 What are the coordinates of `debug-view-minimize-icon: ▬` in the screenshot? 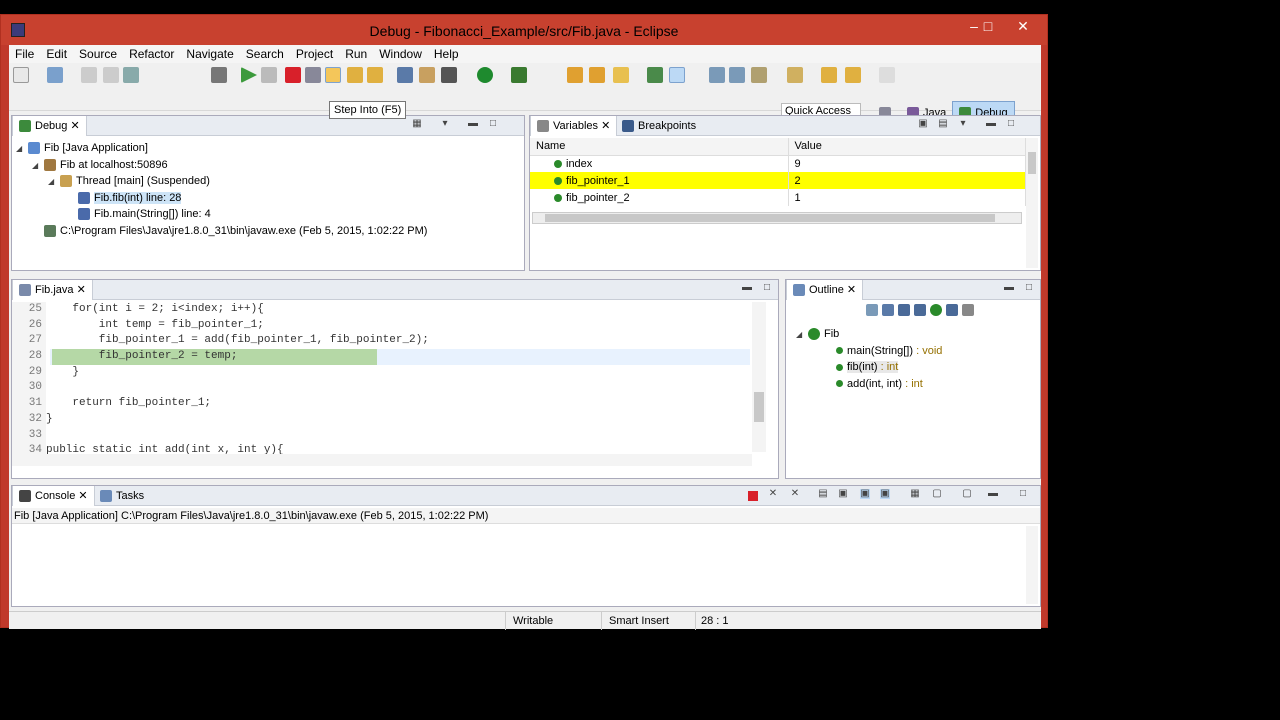 It's located at (473, 124).